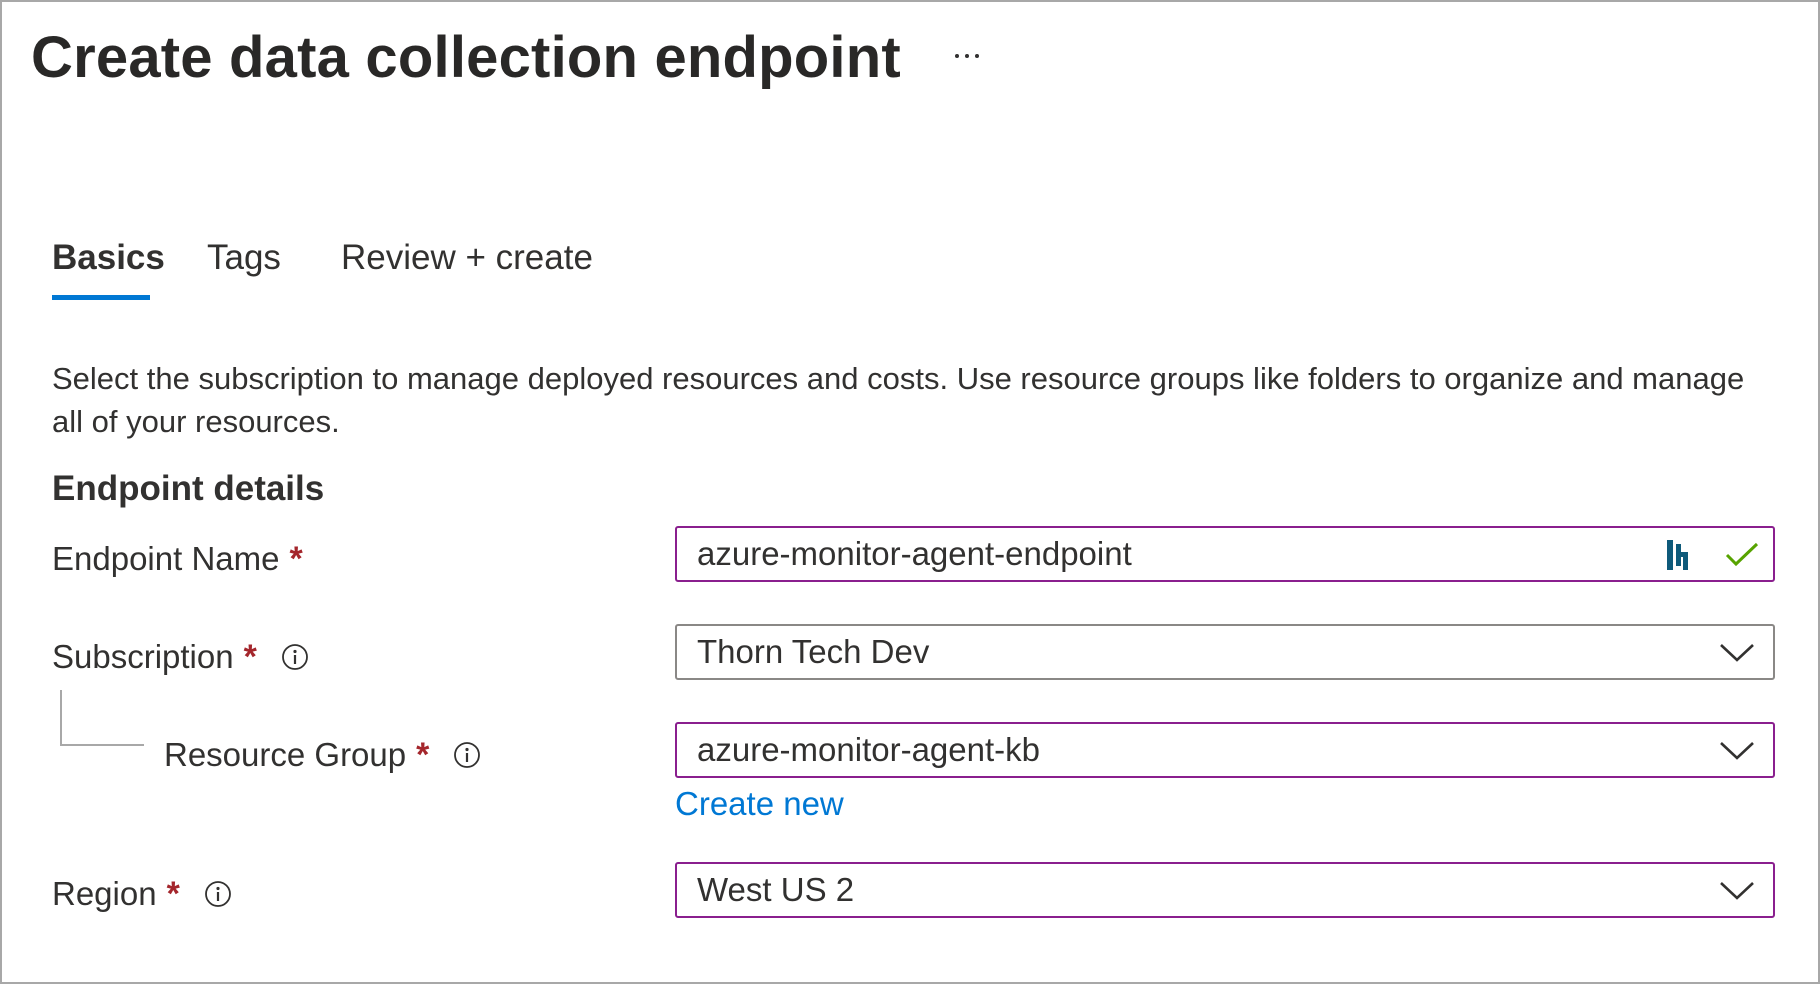 The height and width of the screenshot is (986, 1820). What do you see at coordinates (102, 718) in the screenshot?
I see `hierarchy-connector` at bounding box center [102, 718].